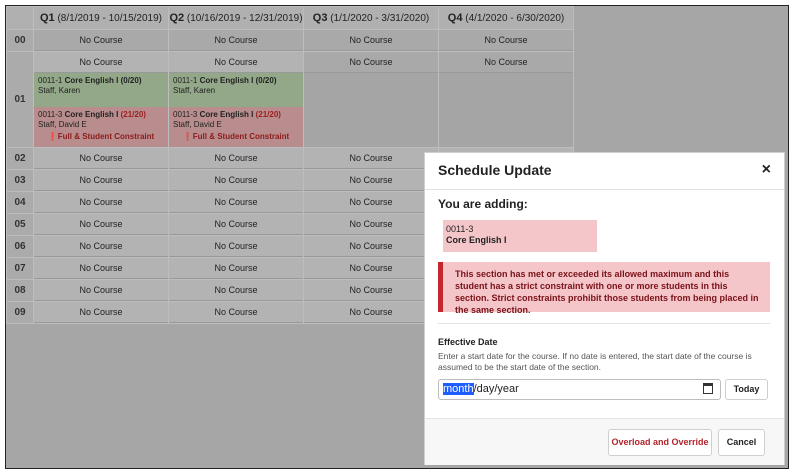 This screenshot has height=472, width=795. What do you see at coordinates (236, 18) in the screenshot?
I see `quarter-header-q2: Q2 (10/16/2019 - 12/31/2019)` at bounding box center [236, 18].